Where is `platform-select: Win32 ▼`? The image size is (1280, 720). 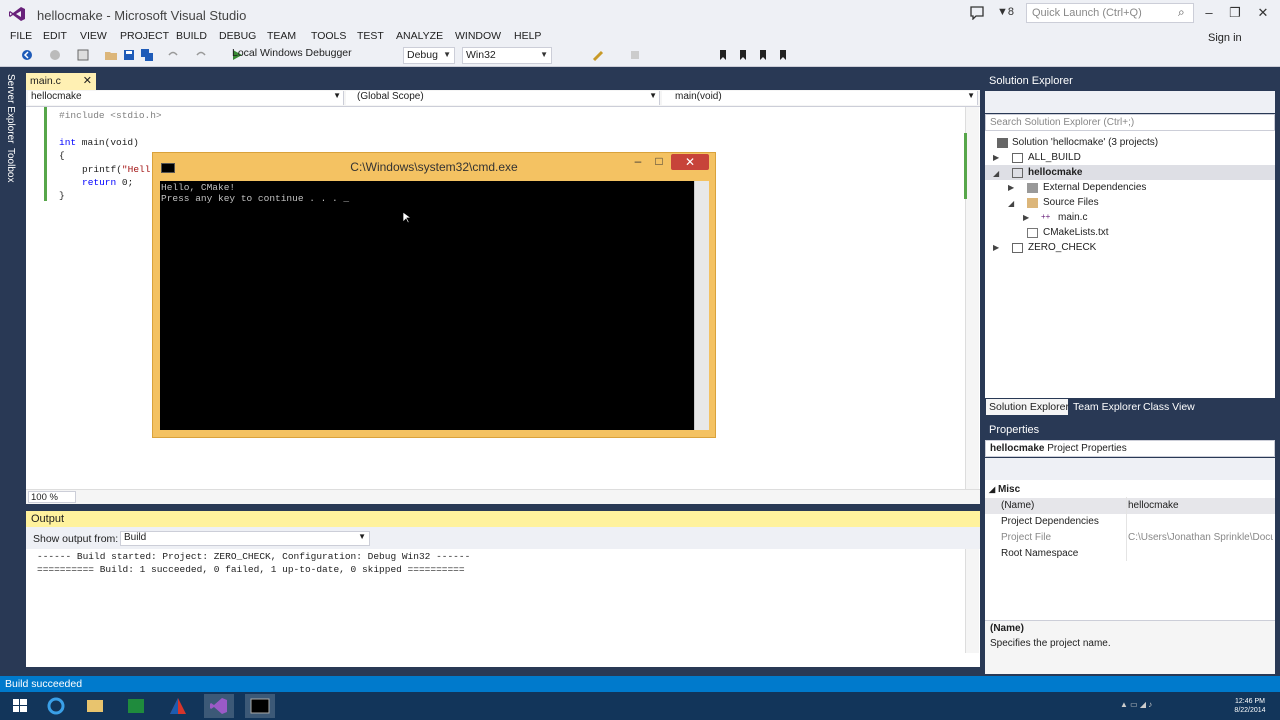
platform-select: Win32 ▼ is located at coordinates (507, 55).